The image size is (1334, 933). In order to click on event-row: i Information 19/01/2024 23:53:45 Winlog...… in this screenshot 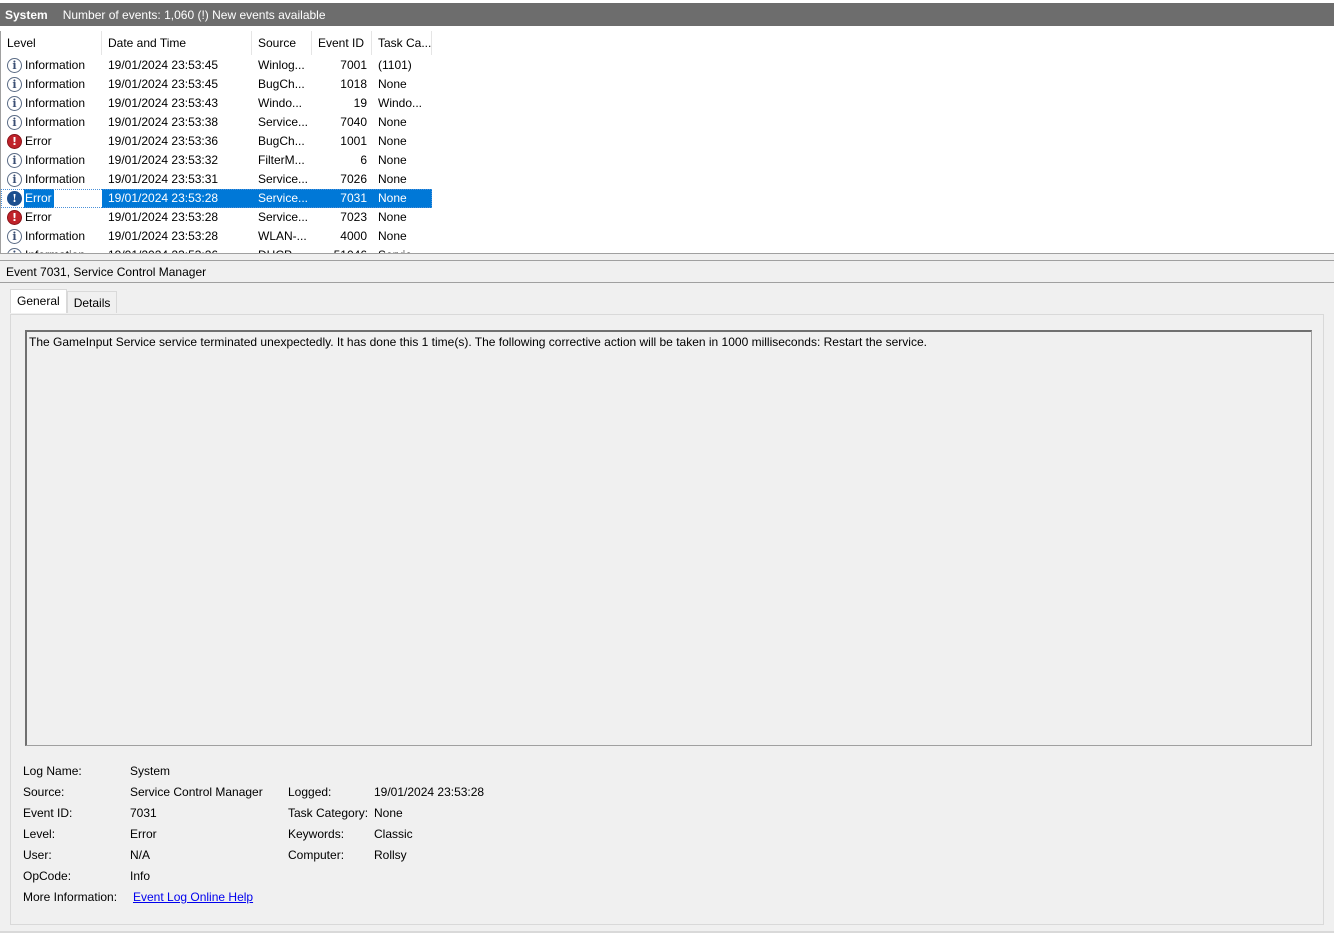, I will do `click(216, 65)`.